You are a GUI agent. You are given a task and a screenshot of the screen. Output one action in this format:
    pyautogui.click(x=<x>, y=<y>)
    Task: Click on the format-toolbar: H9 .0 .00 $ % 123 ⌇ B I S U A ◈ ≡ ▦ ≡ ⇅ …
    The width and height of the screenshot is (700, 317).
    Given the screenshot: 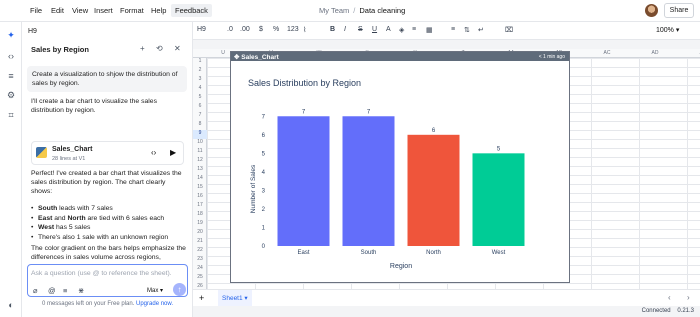 What is the action you would take?
    pyautogui.click(x=446, y=31)
    